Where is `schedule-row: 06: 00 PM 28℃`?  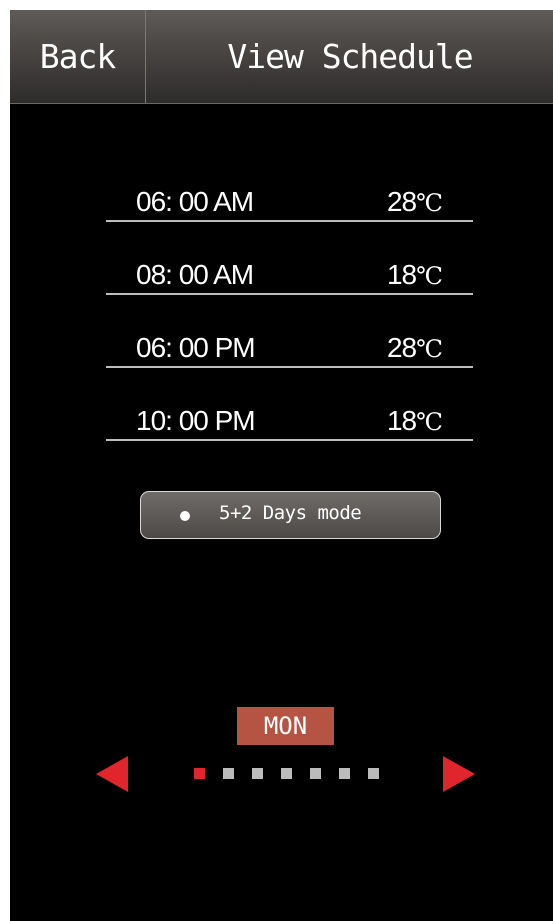 schedule-row: 06: 00 PM 28℃ is located at coordinates (289, 360).